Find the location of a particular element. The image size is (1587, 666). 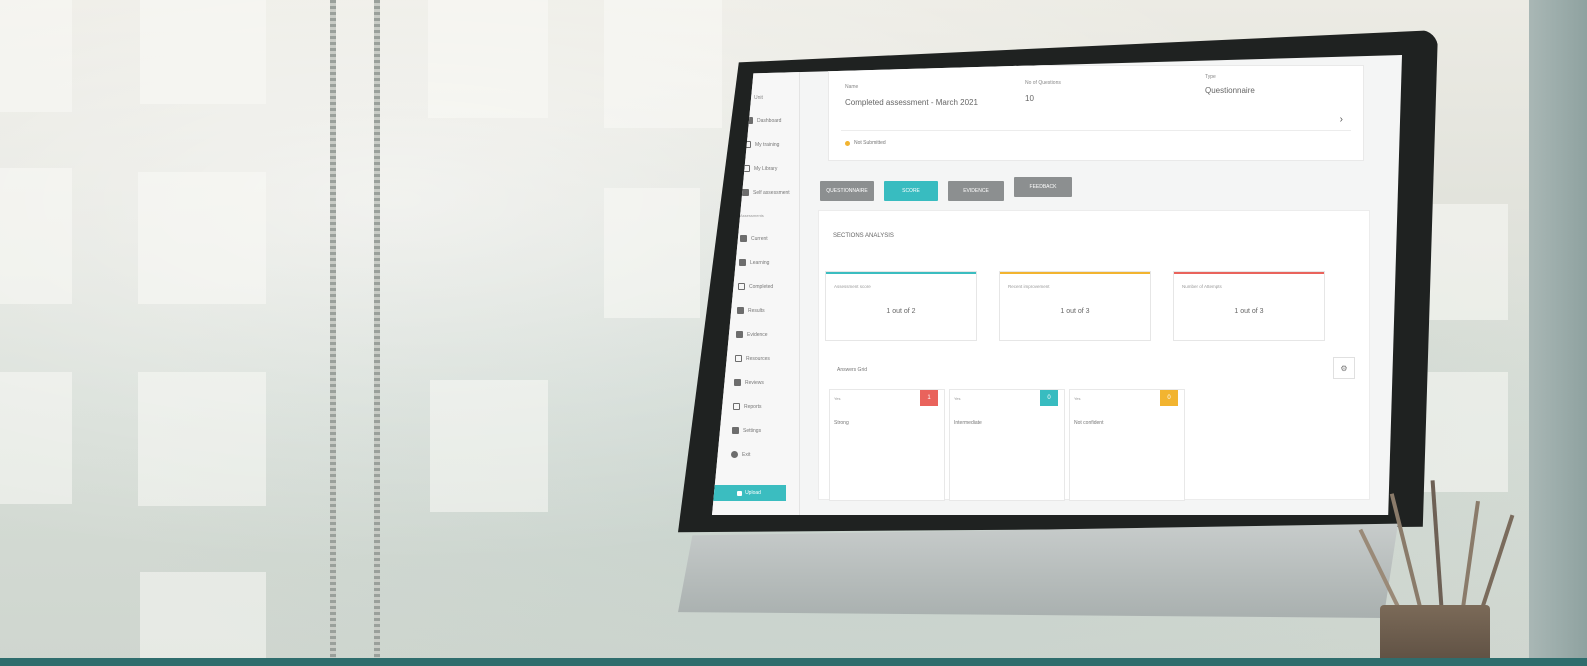

gear-icon is located at coordinates (735, 430).